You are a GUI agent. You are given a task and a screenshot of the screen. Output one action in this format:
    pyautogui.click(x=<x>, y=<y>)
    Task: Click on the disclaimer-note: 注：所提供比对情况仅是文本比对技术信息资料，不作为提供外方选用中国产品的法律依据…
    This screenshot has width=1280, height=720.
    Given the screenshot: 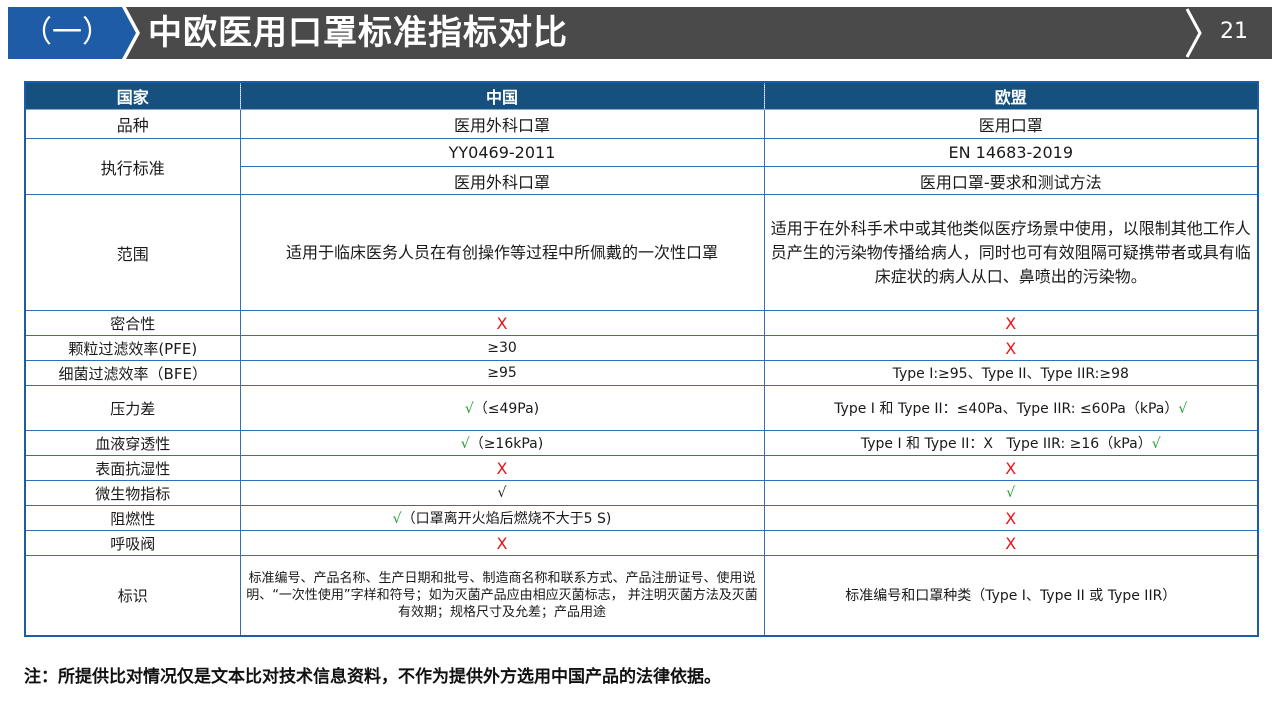 What is the action you would take?
    pyautogui.click(x=372, y=677)
    